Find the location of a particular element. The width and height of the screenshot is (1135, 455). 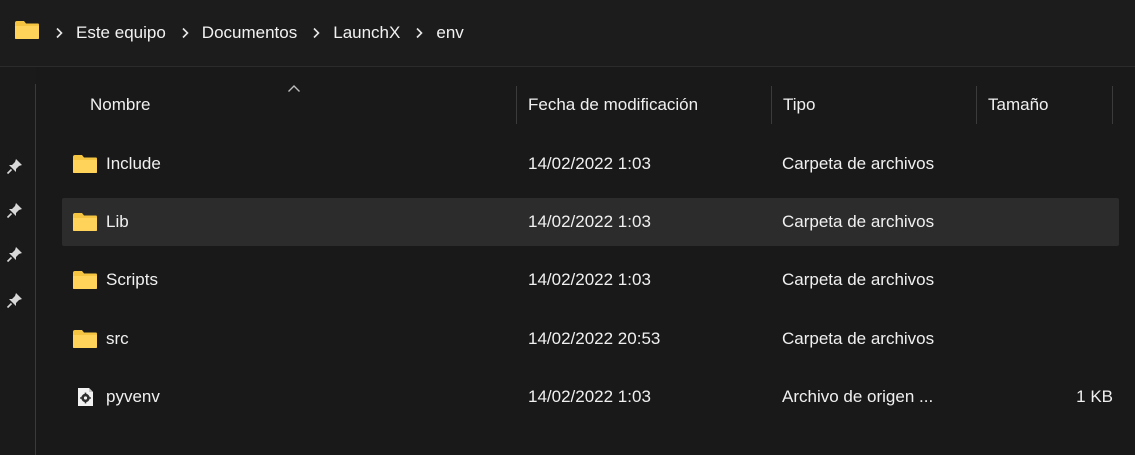

address-bar: Este equipo Documentos LaunchX env is located at coordinates (567, 33).